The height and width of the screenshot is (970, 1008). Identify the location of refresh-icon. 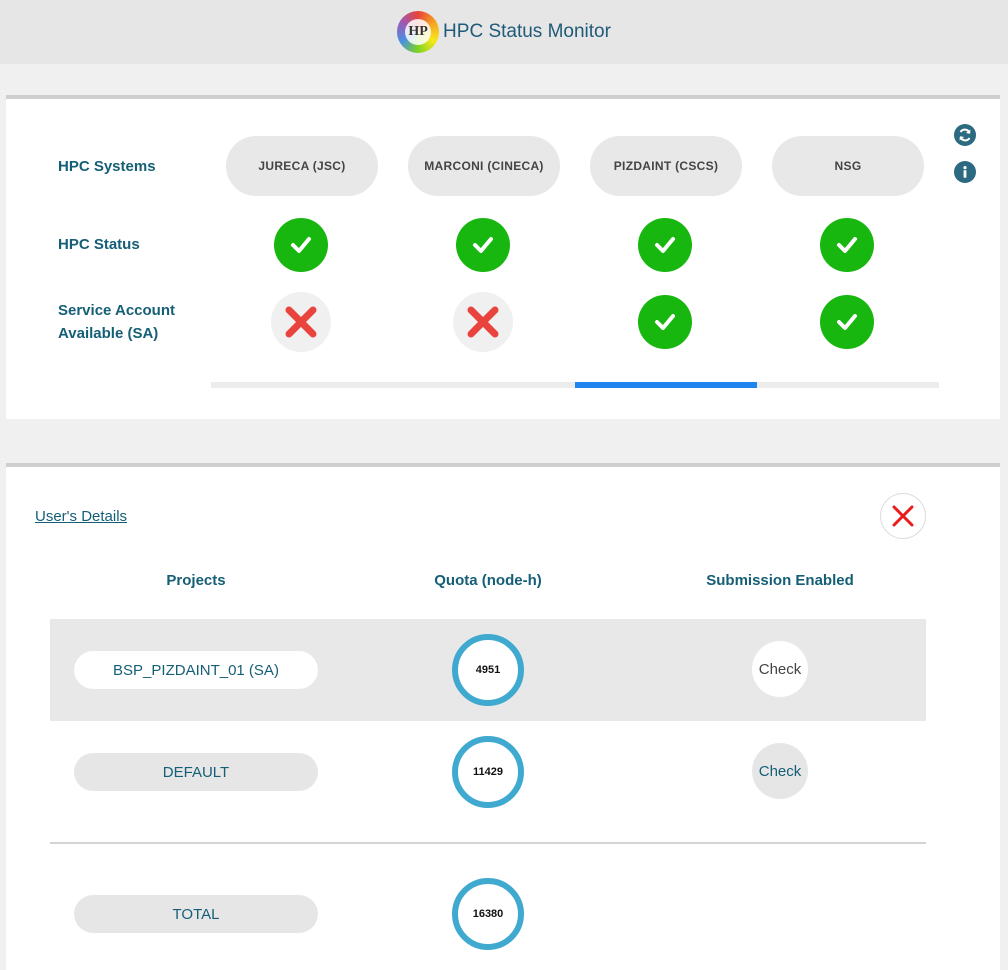
(965, 135).